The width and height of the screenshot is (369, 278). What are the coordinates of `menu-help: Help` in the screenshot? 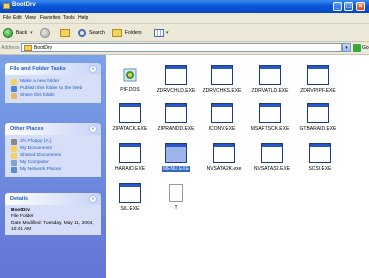 It's located at (83, 18).